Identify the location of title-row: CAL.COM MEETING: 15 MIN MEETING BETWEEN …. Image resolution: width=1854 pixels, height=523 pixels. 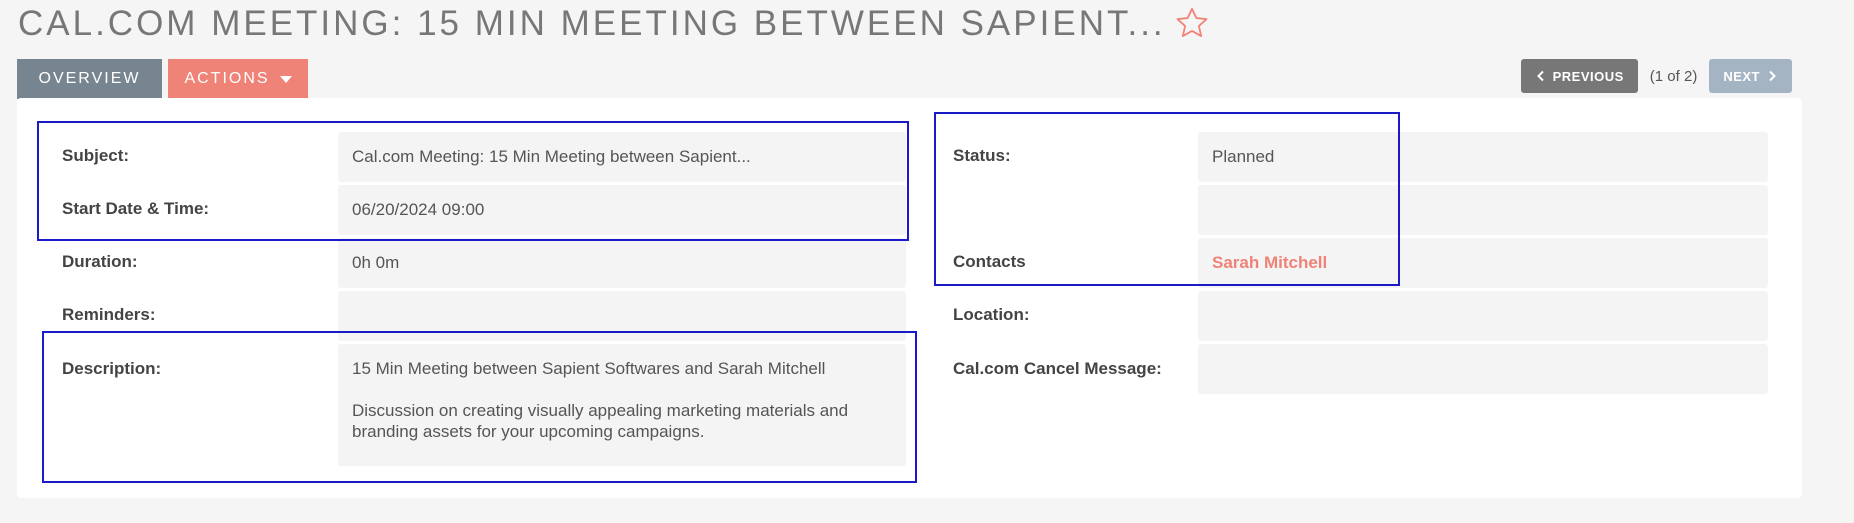
(614, 23).